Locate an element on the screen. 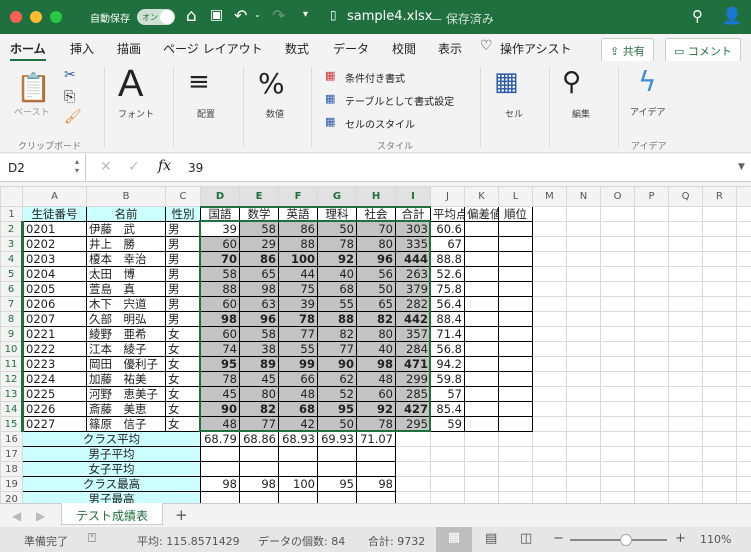 This screenshot has height=552, width=751. summary-value: 68.79 is located at coordinates (220, 439).